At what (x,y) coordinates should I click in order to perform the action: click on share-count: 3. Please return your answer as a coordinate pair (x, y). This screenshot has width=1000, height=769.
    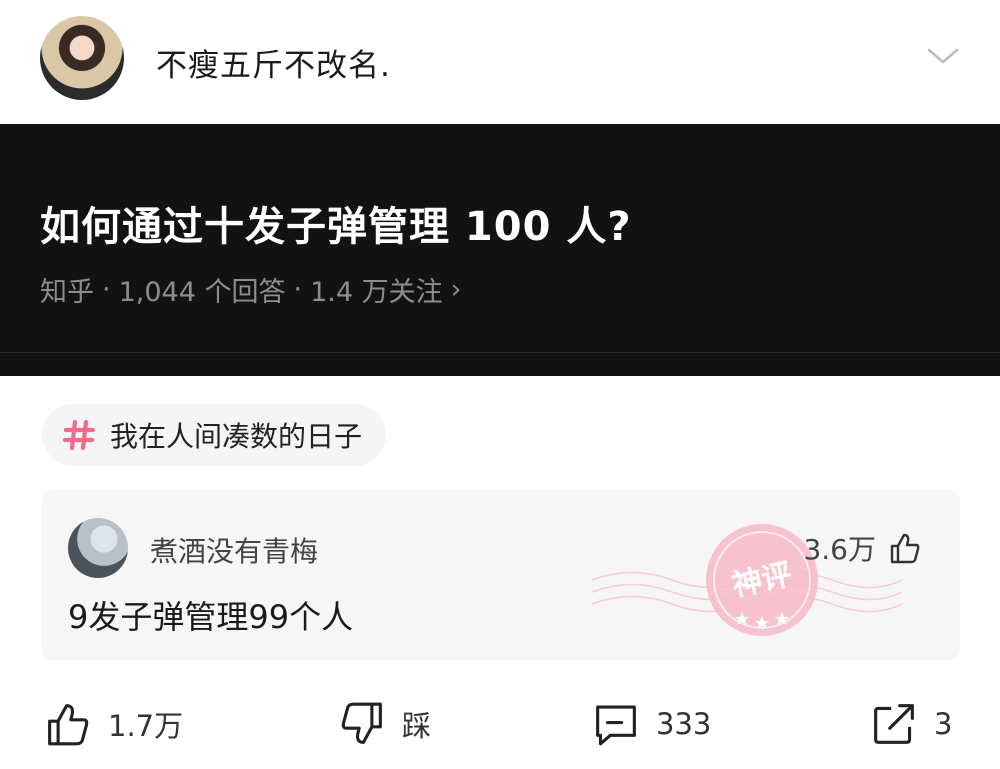
    Looking at the image, I should click on (943, 724).